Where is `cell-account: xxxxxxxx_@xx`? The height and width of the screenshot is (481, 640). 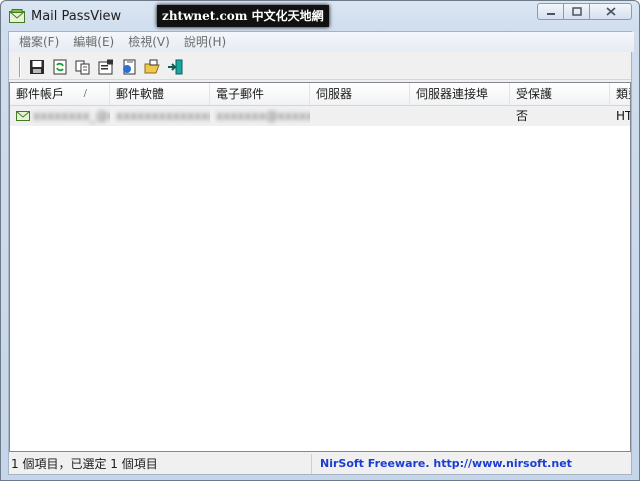 cell-account: xxxxxxxx_@xx is located at coordinates (60, 116).